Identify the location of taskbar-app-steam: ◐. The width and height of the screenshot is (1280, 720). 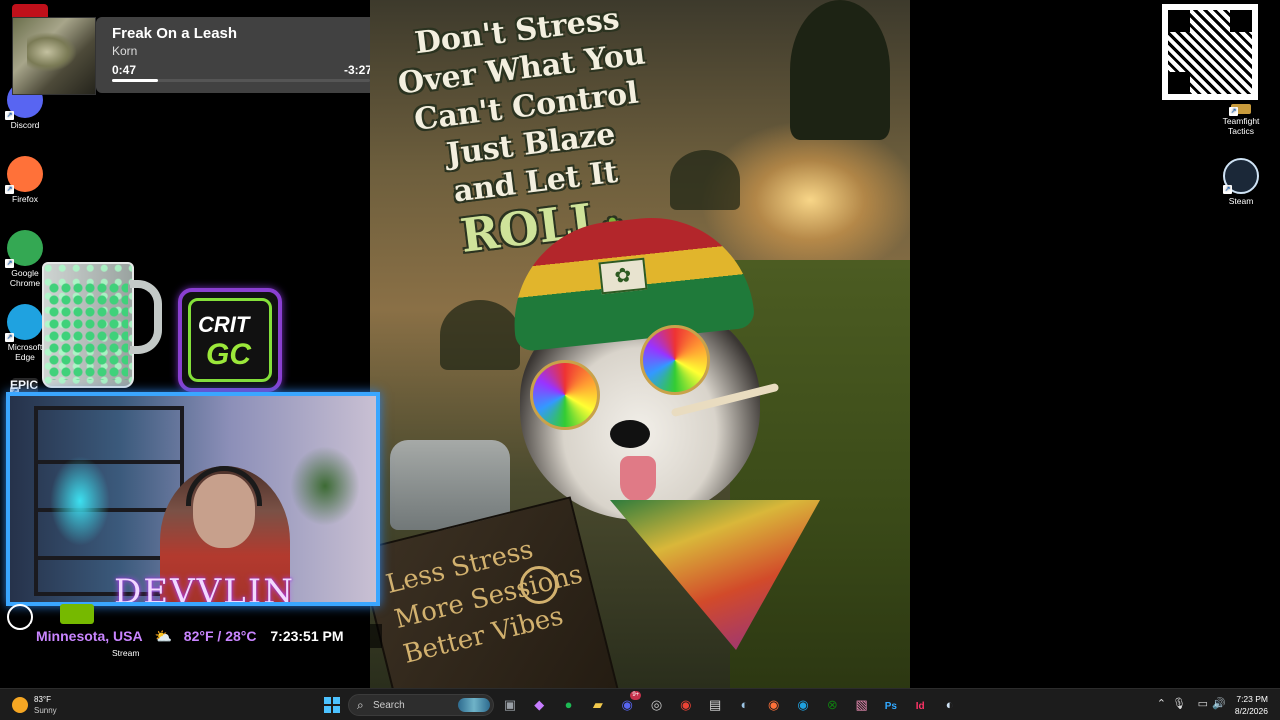
(744, 705).